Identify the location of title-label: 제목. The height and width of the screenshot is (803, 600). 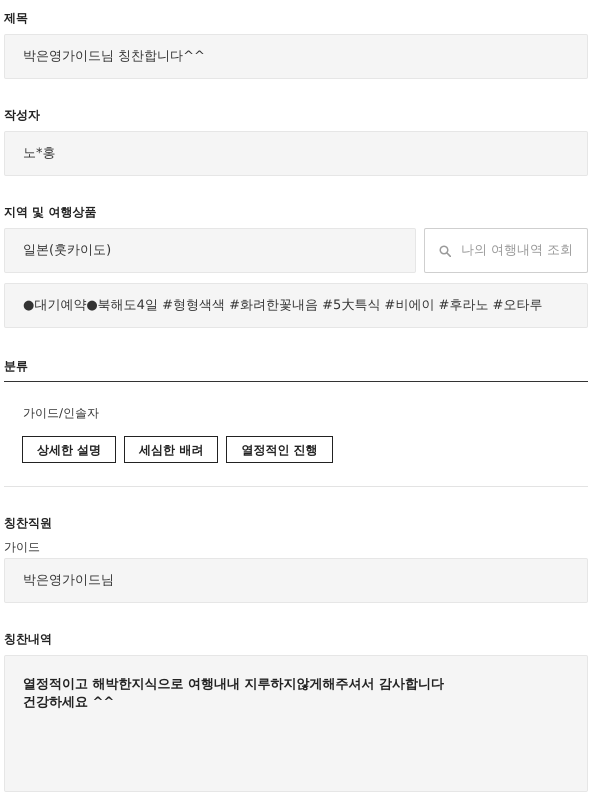
(16, 18).